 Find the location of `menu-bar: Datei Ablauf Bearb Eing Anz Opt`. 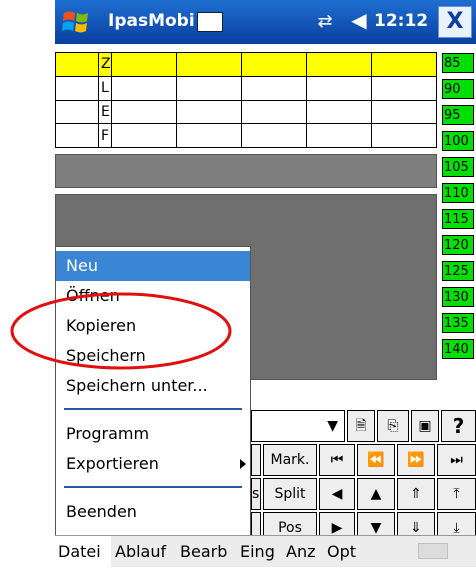

menu-bar: Datei Ablauf Bearb Eing Anz Opt is located at coordinates (265, 551).